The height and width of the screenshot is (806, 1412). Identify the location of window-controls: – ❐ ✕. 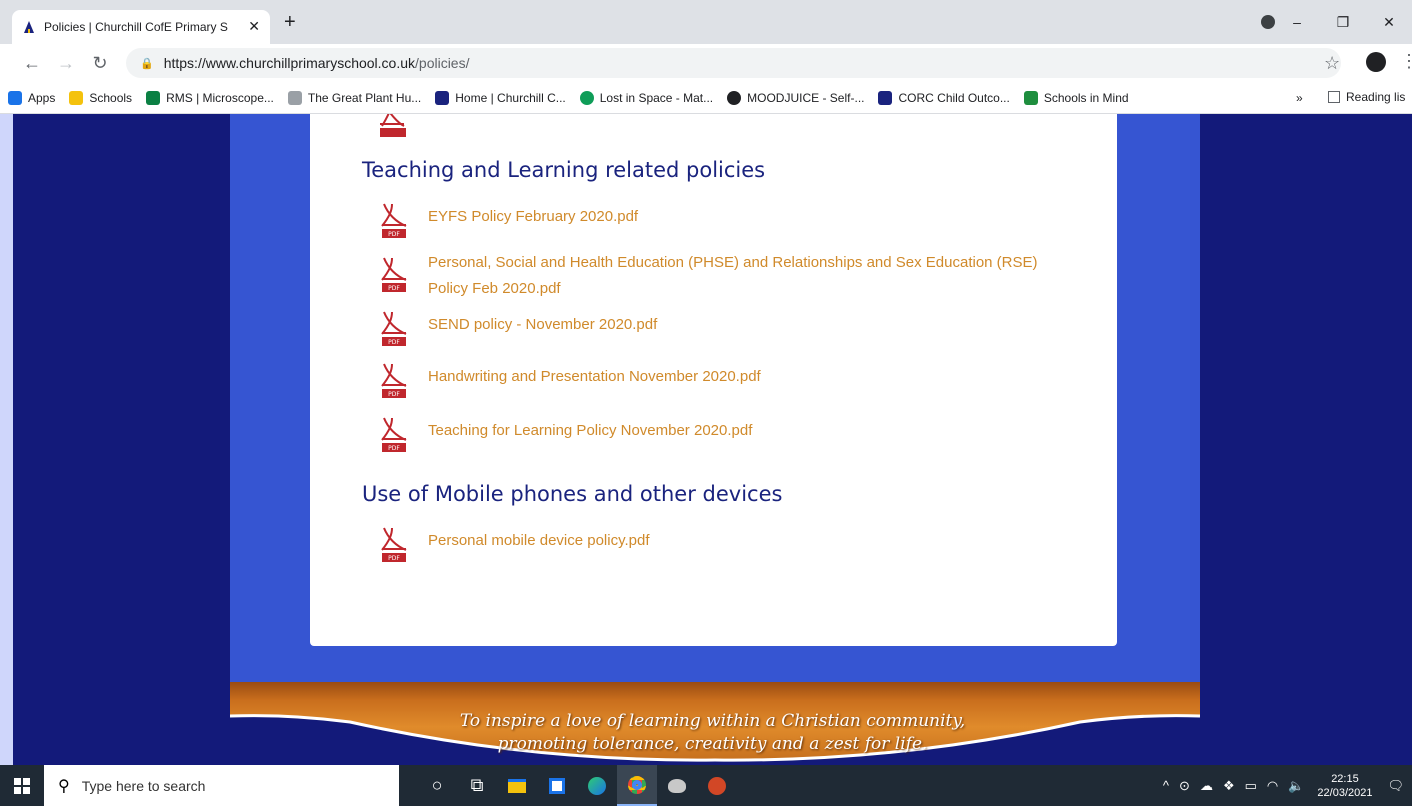
(1343, 22).